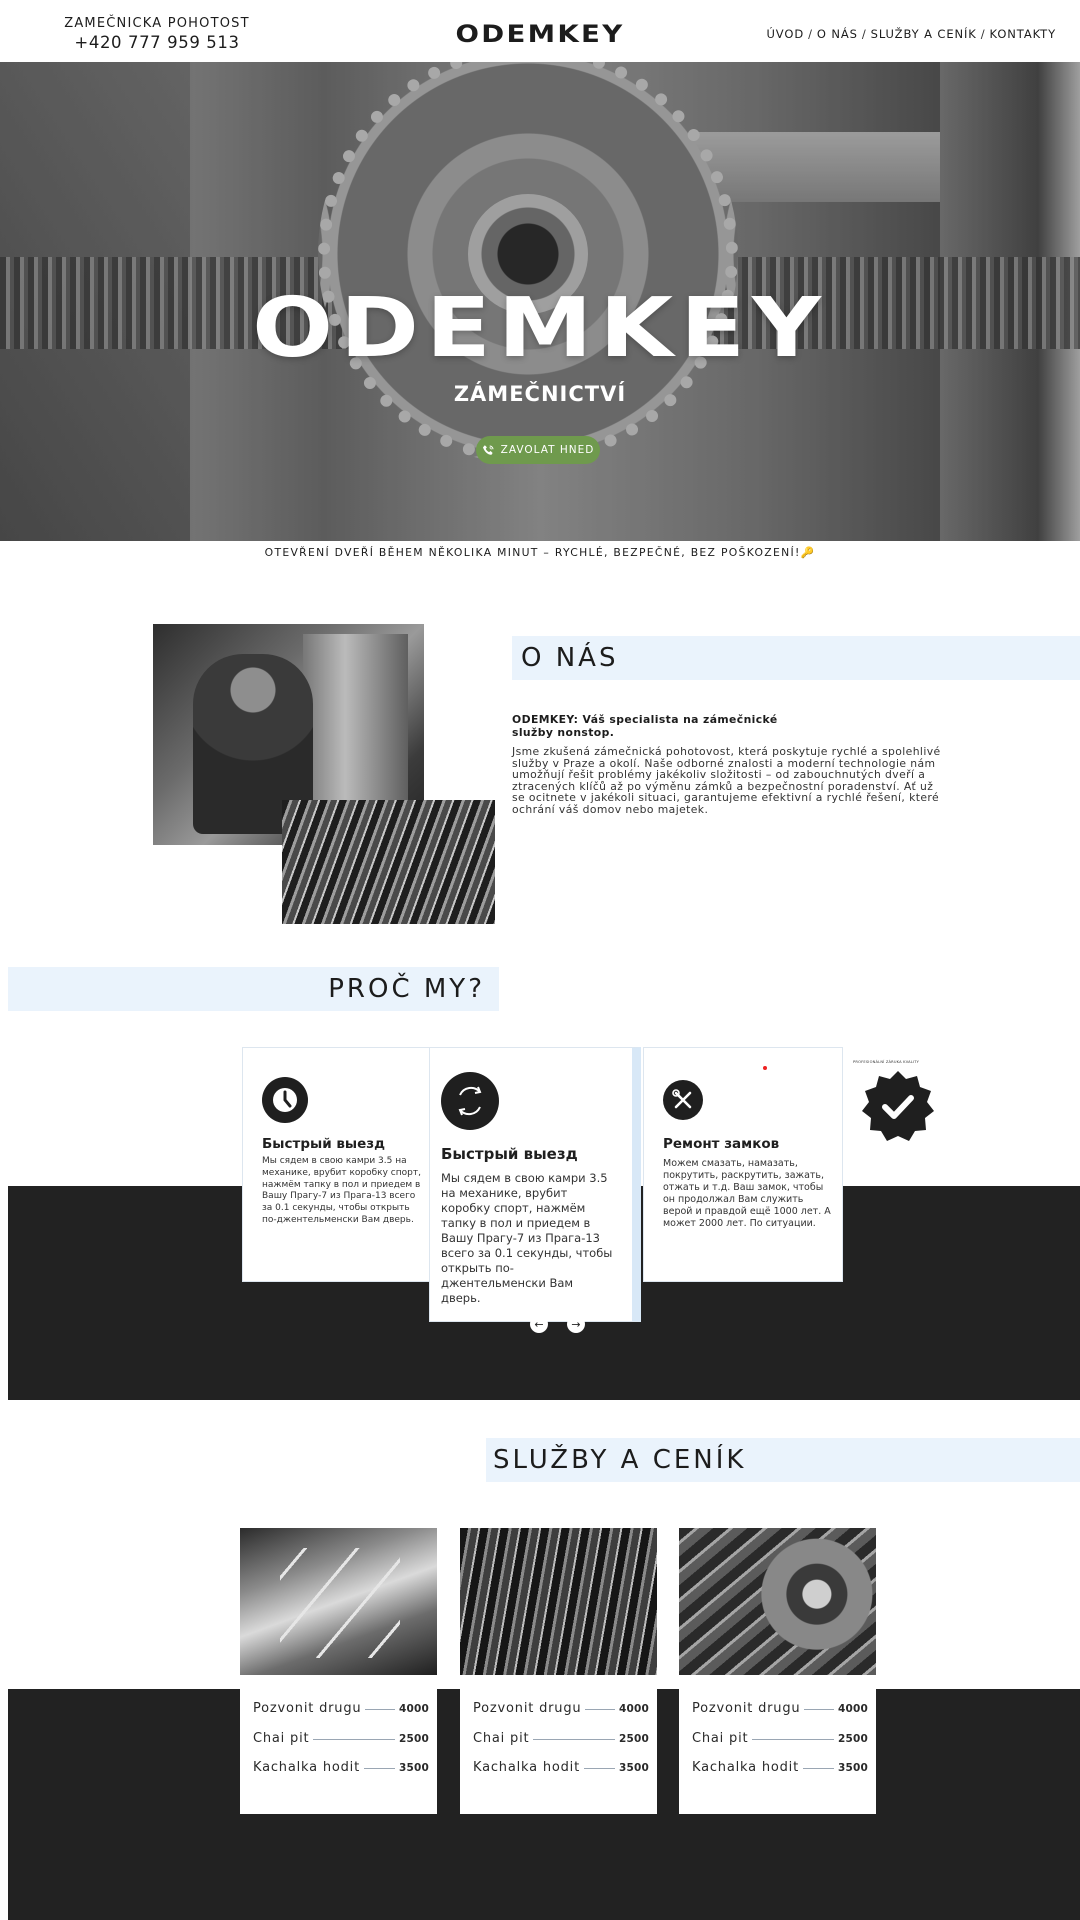  What do you see at coordinates (570, 658) in the screenshot?
I see `about-heading: O NÁS` at bounding box center [570, 658].